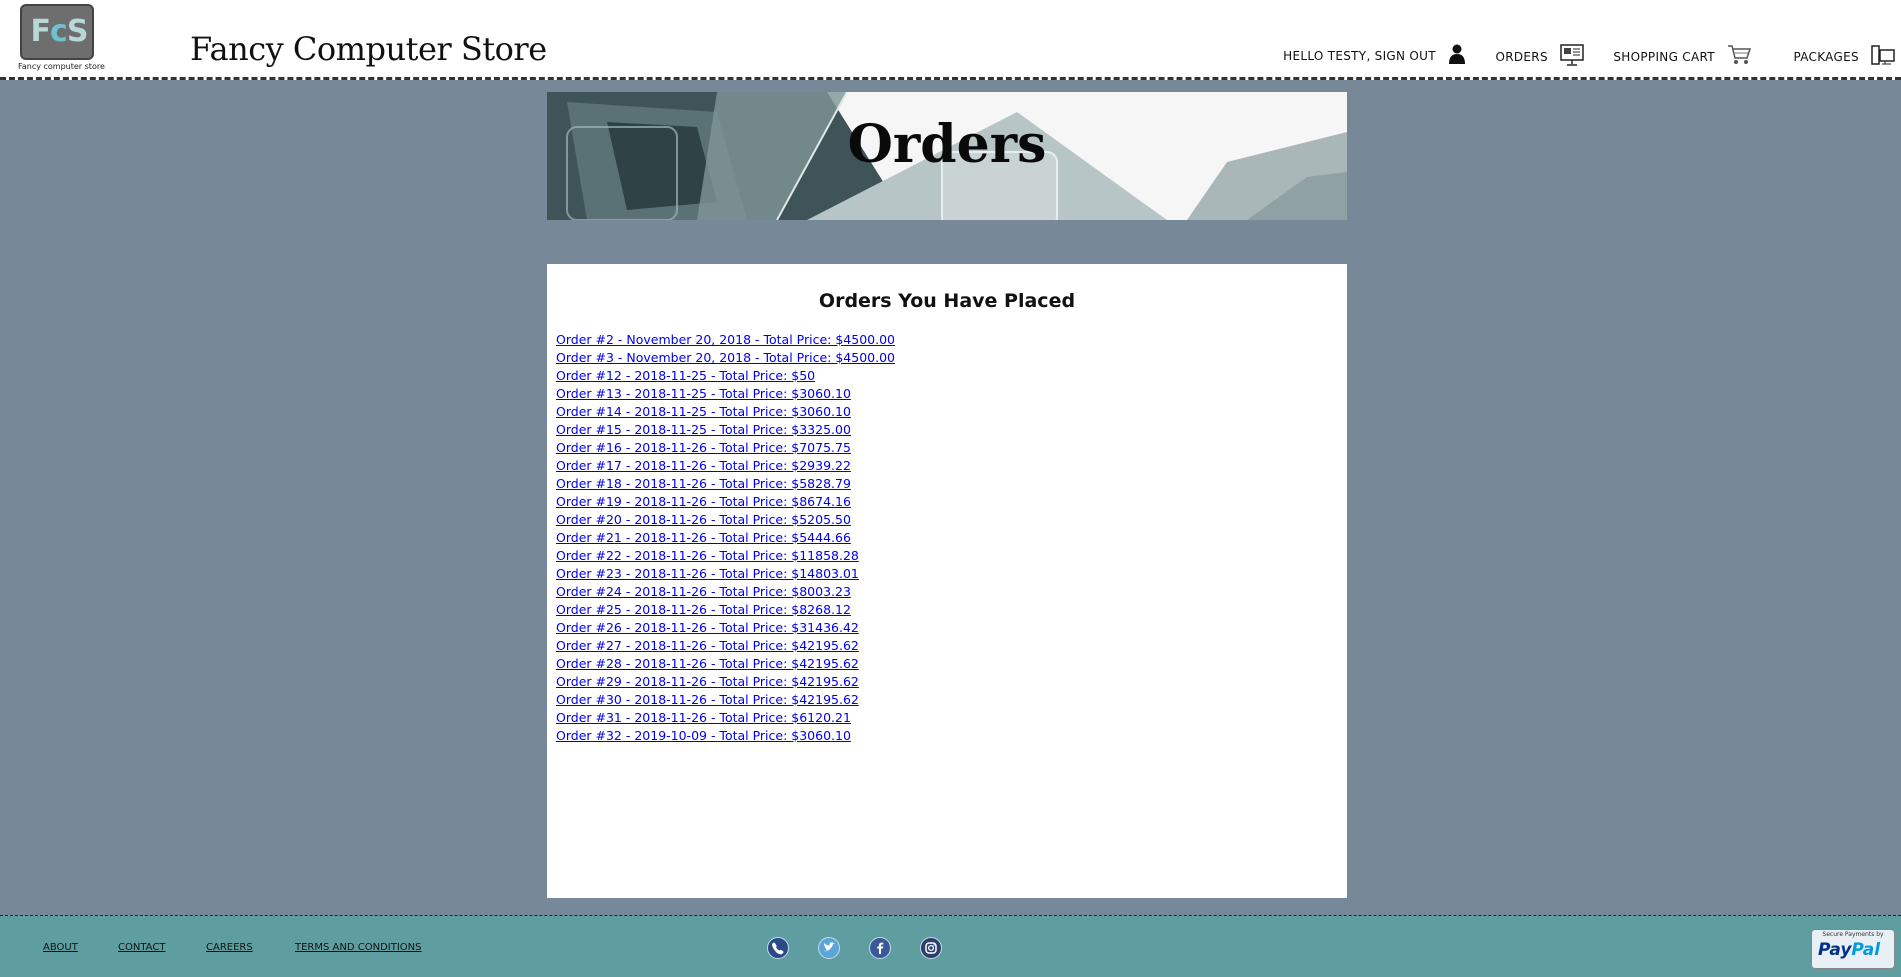 This screenshot has height=977, width=1901. Describe the element at coordinates (829, 948) in the screenshot. I see `twitter-icon` at that location.